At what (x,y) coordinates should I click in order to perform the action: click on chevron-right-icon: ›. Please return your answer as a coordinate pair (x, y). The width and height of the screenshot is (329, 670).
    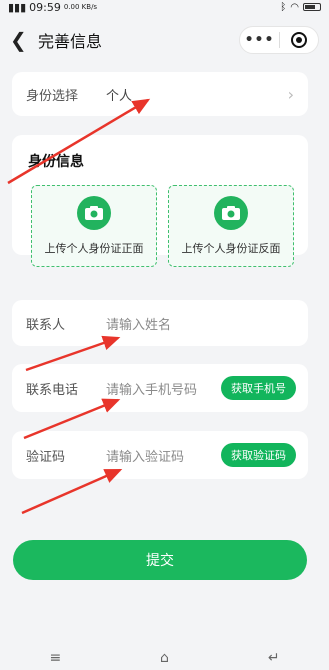
    Looking at the image, I should click on (290, 94).